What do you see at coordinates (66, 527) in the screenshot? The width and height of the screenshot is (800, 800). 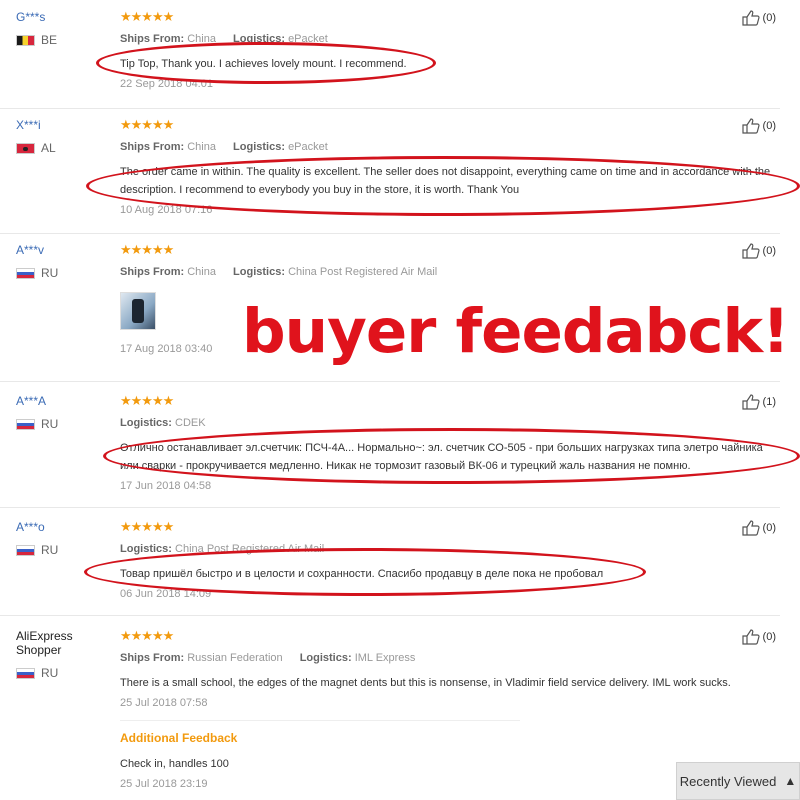 I see `reviewer-name: A***o` at bounding box center [66, 527].